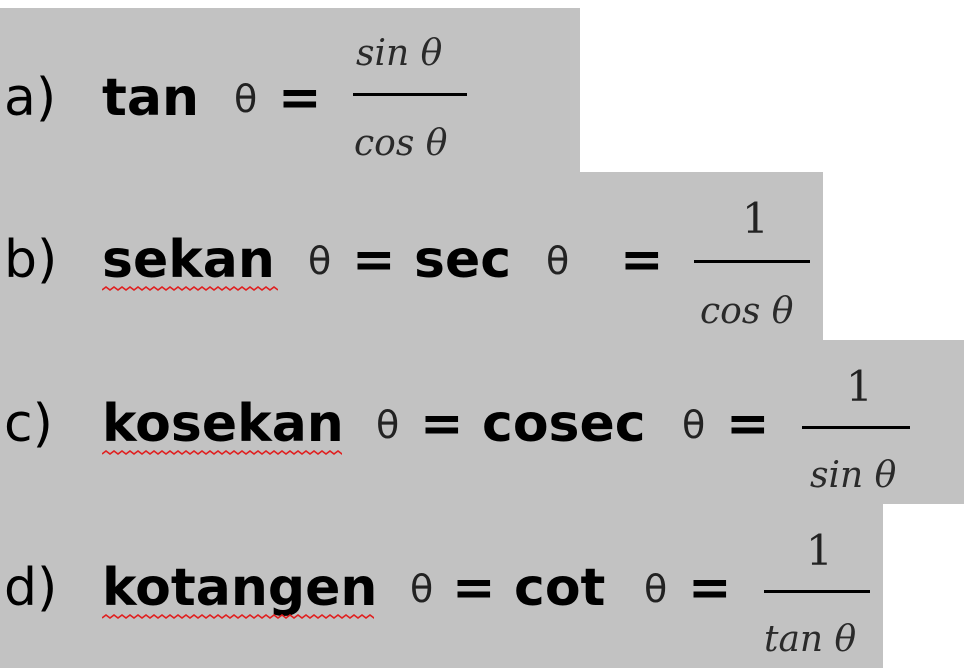  What do you see at coordinates (188, 260) in the screenshot?
I see `function-name-spellchecked: sekan` at bounding box center [188, 260].